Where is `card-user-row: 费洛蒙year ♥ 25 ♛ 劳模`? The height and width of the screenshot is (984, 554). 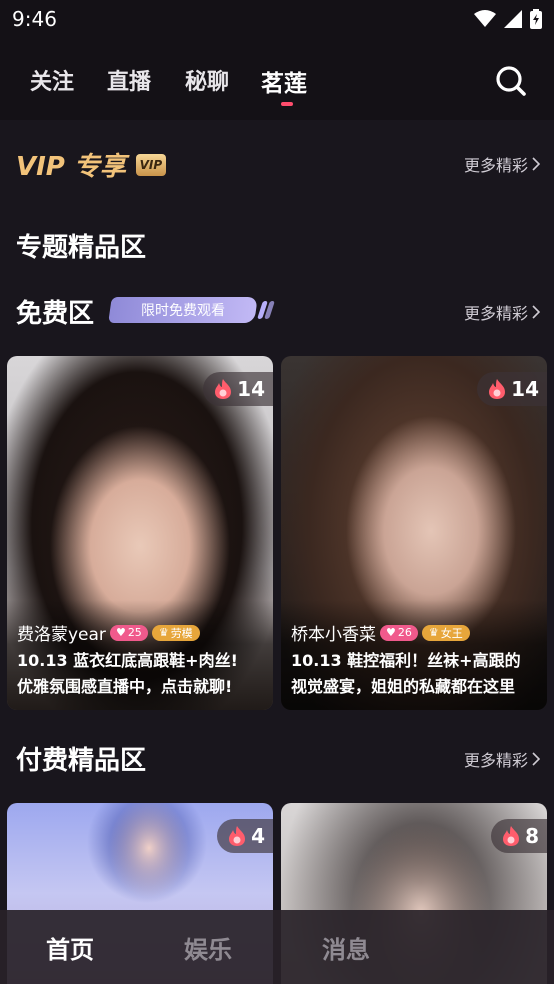
card-user-row: 费洛蒙year ♥ 25 ♛ 劳模 is located at coordinates (108, 632).